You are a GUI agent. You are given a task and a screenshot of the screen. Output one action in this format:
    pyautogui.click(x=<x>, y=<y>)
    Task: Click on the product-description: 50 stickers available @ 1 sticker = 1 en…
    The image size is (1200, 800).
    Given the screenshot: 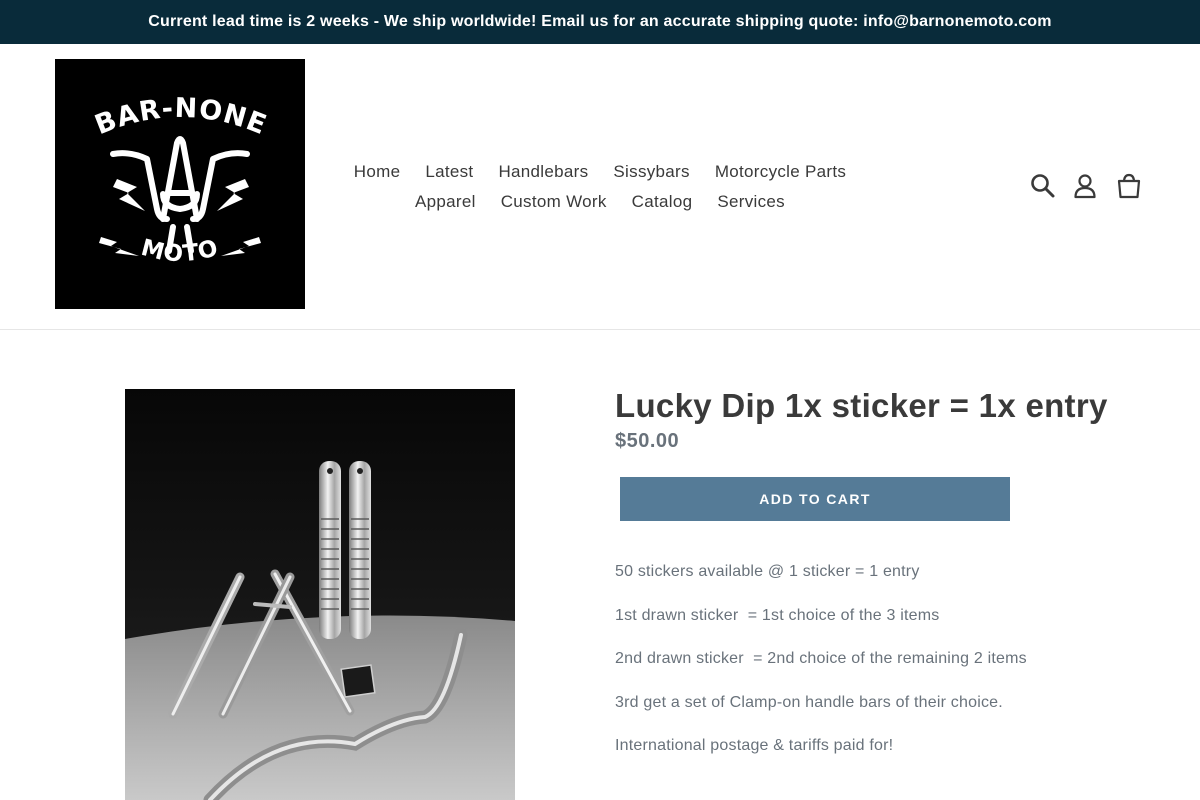 What is the action you would take?
    pyautogui.click(x=895, y=670)
    